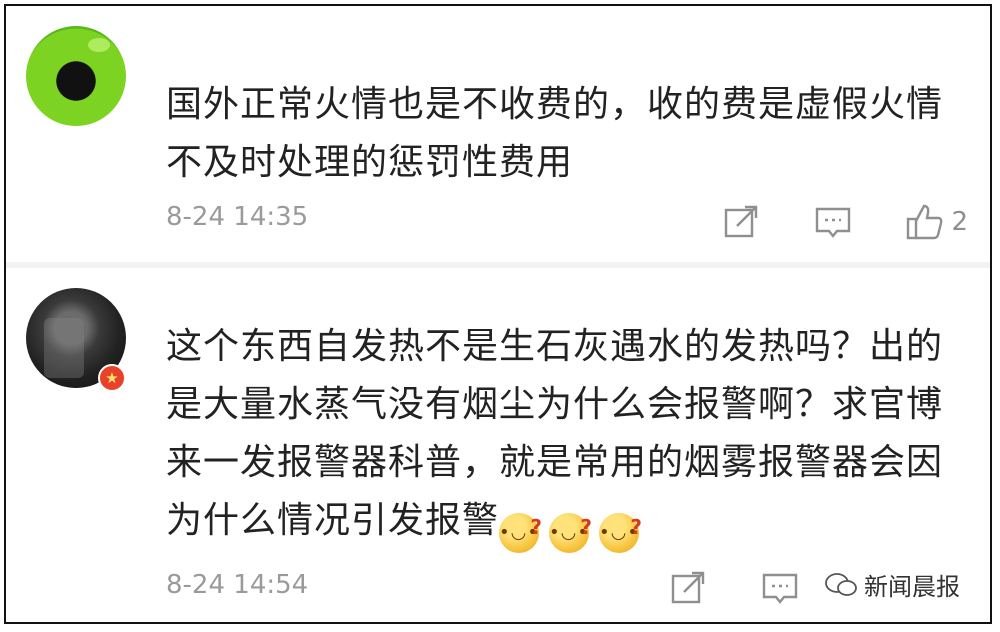  I want to click on comment-actions, so click(708, 588).